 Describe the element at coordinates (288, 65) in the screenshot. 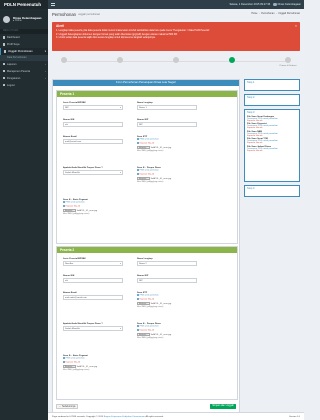

I see `step-label: Proses & Selesai` at that location.